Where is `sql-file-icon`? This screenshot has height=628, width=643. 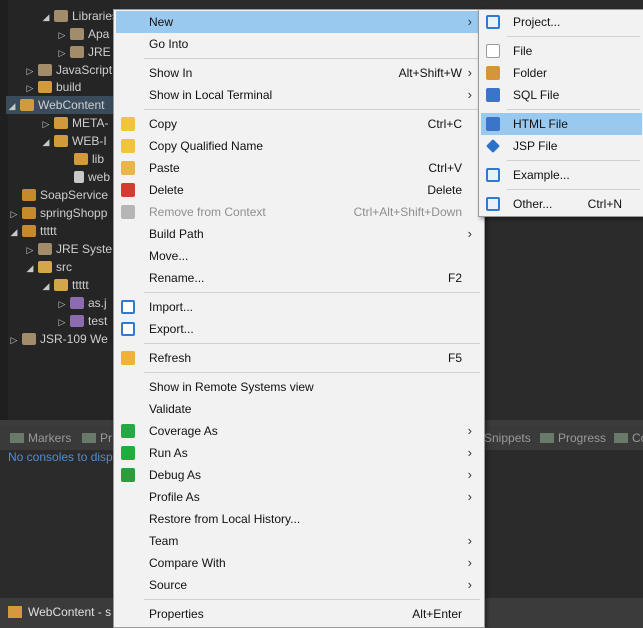 sql-file-icon is located at coordinates (493, 95).